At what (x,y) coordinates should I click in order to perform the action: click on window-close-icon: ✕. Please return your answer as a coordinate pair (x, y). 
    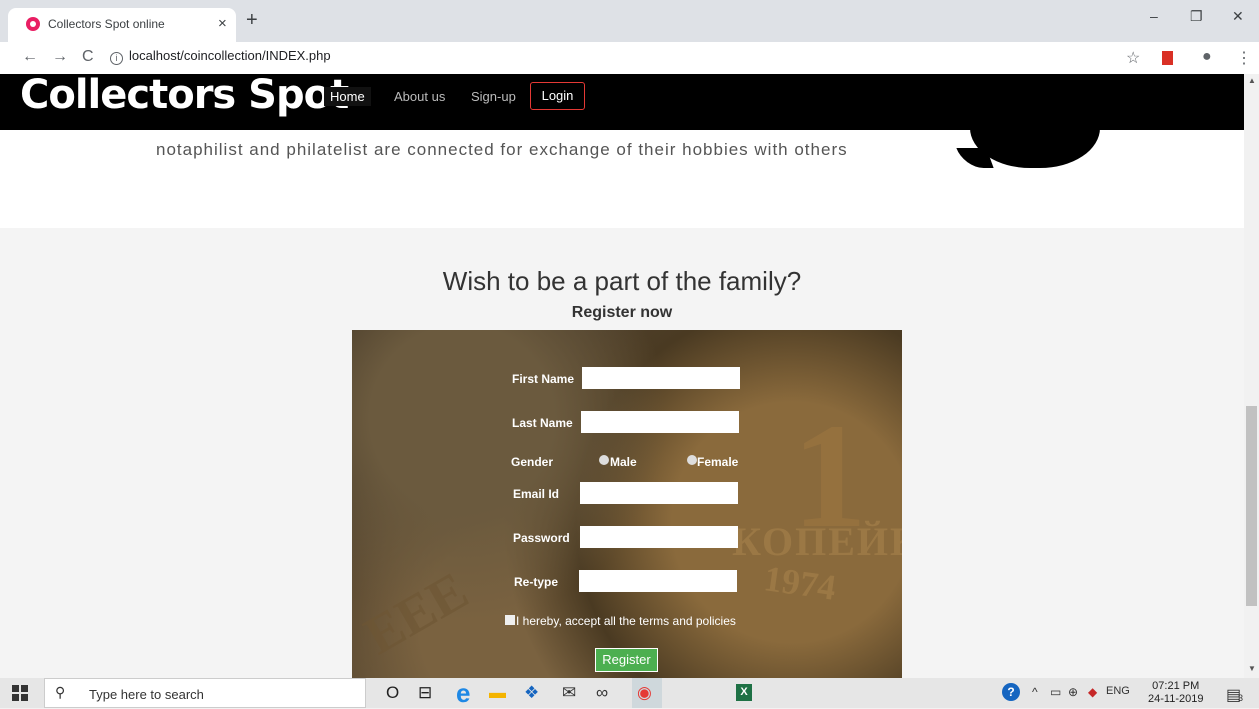
    Looking at the image, I should click on (1238, 16).